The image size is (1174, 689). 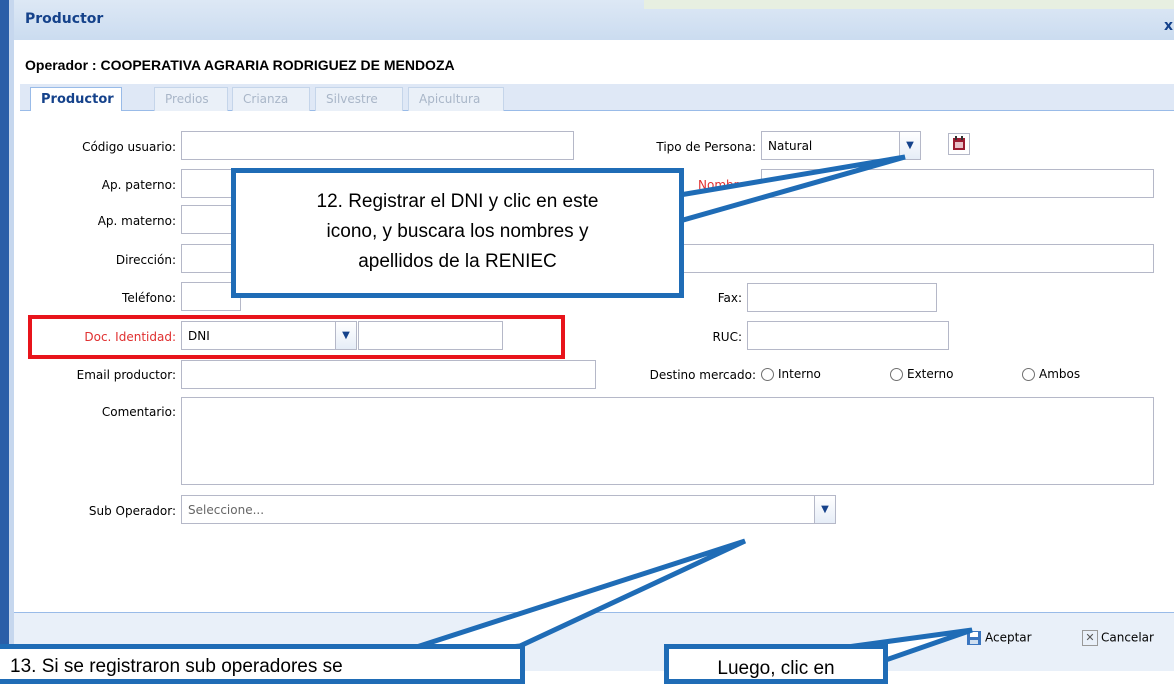 I want to click on callout-12-line3: apellidos de la RENIEC, so click(x=457, y=261).